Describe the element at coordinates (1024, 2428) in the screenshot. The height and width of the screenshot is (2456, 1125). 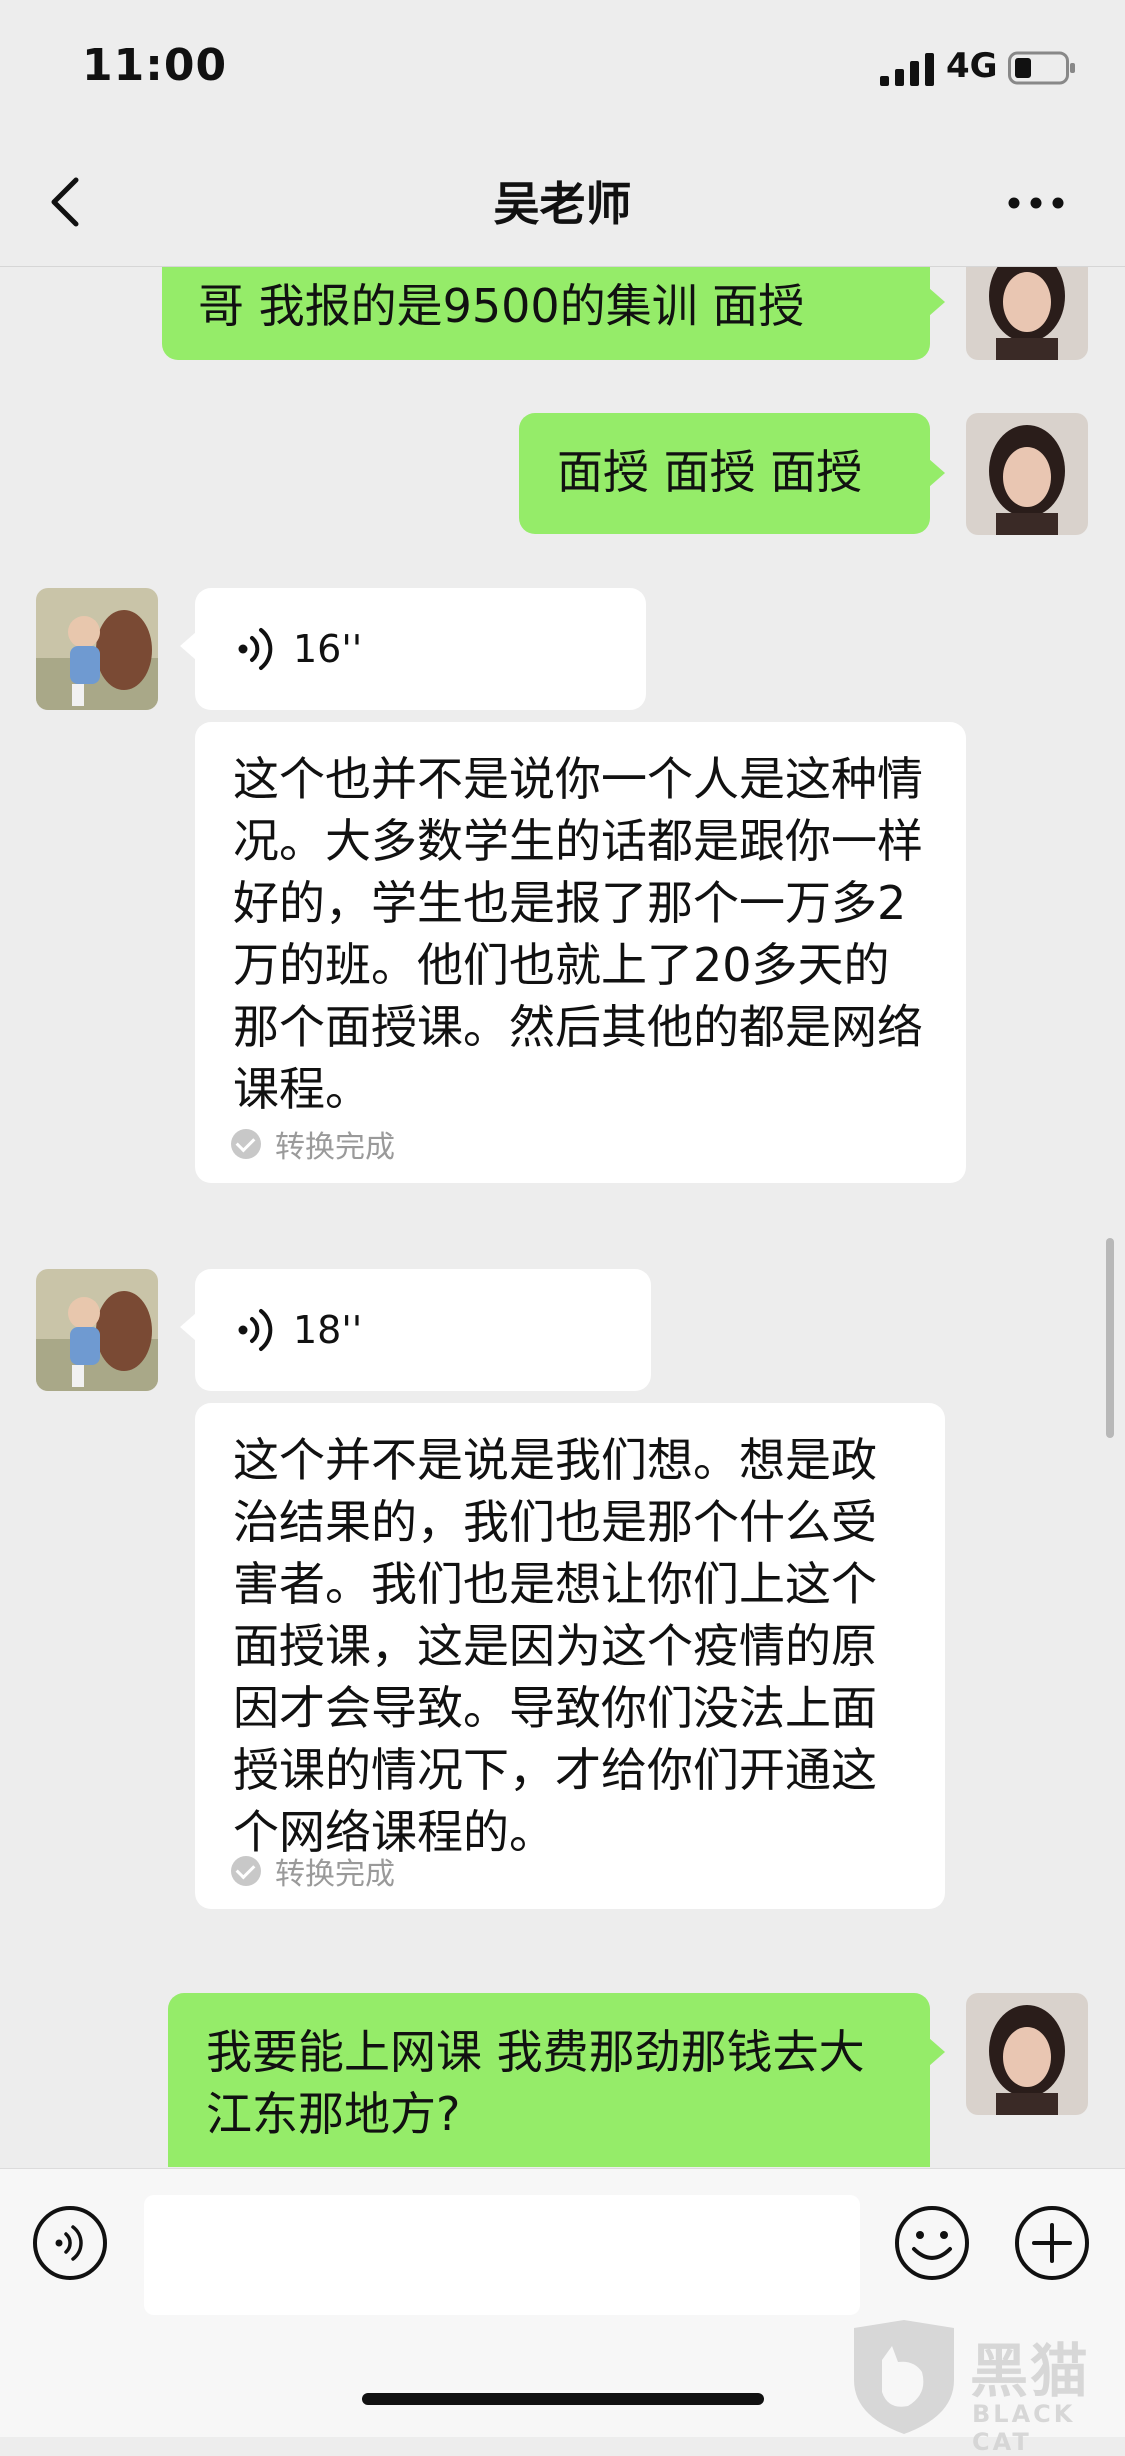
I see `watermark-subtitle: BLACK CAT` at that location.